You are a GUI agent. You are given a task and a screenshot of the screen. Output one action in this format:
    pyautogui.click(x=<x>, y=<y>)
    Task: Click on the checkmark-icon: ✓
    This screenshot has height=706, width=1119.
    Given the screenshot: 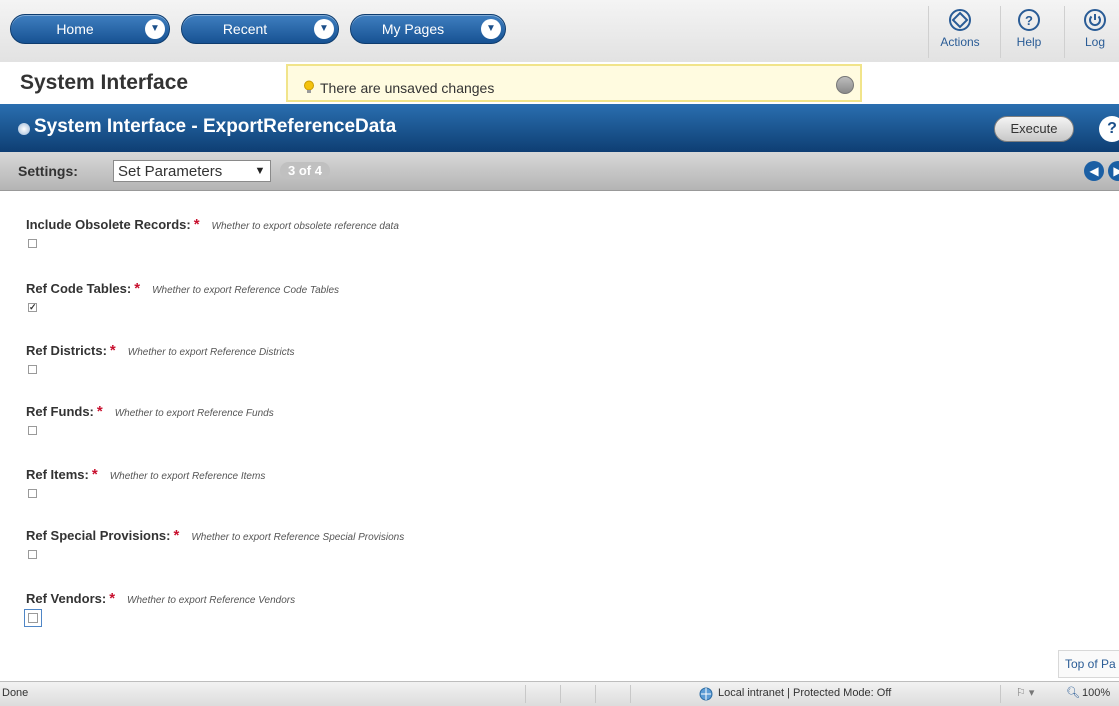 What is the action you would take?
    pyautogui.click(x=33, y=307)
    